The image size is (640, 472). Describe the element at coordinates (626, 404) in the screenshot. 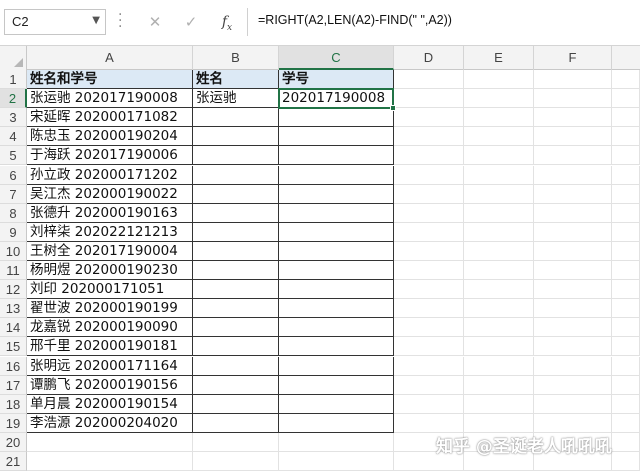

I see `cell-g18` at that location.